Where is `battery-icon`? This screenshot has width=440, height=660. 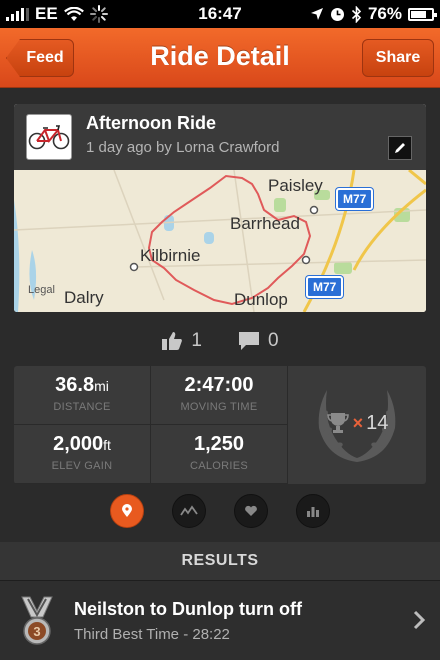
battery-icon is located at coordinates (422, 14).